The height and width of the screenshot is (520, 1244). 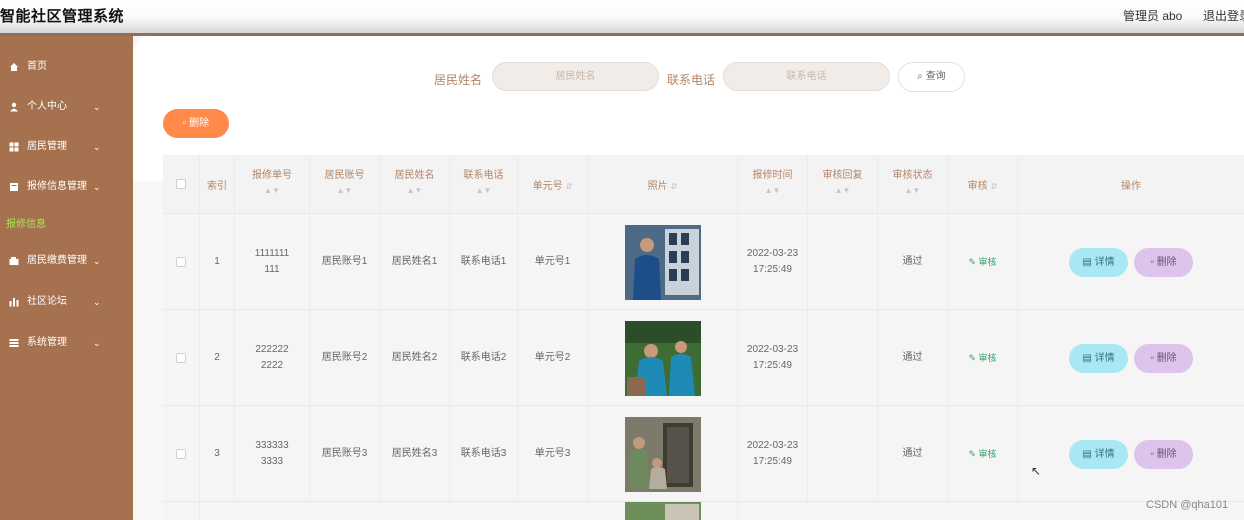 I want to click on menu-icon, so click(x=14, y=343).